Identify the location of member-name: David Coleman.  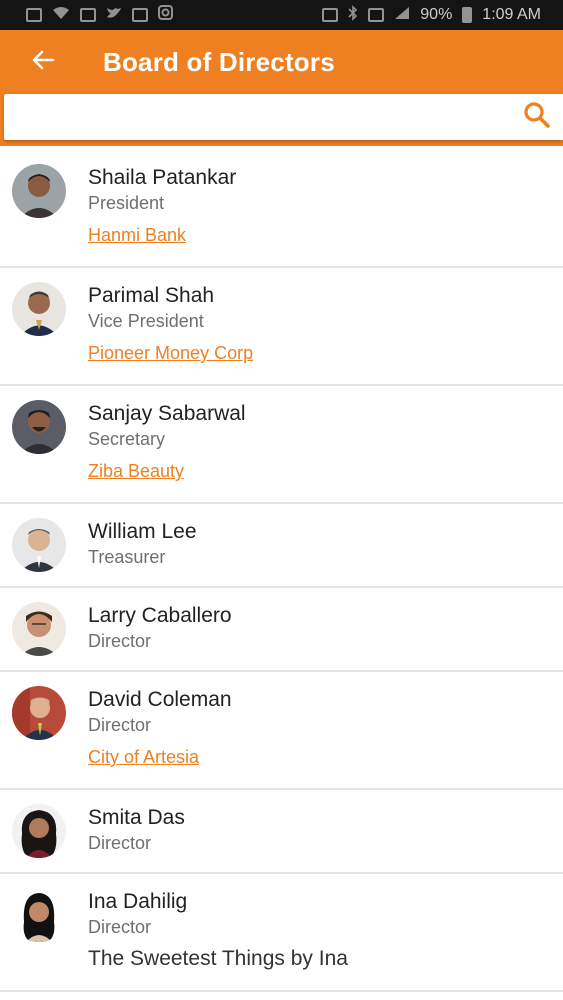
(160, 699).